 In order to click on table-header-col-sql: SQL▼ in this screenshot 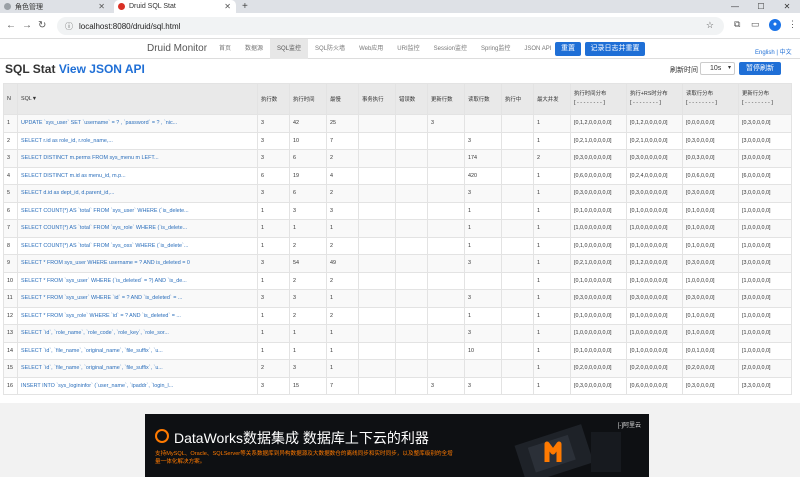, I will do `click(137, 99)`.